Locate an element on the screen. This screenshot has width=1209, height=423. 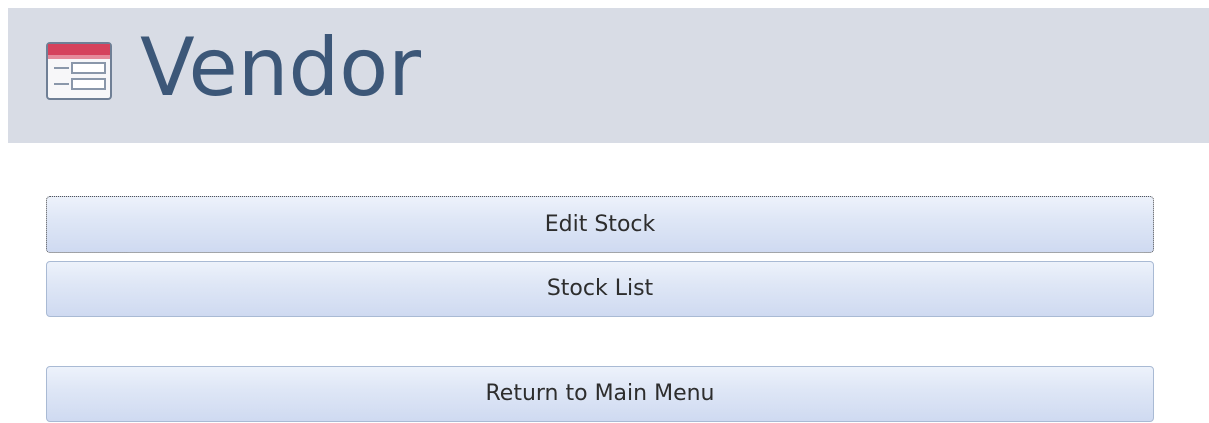
form-title: Vendor is located at coordinates (281, 67).